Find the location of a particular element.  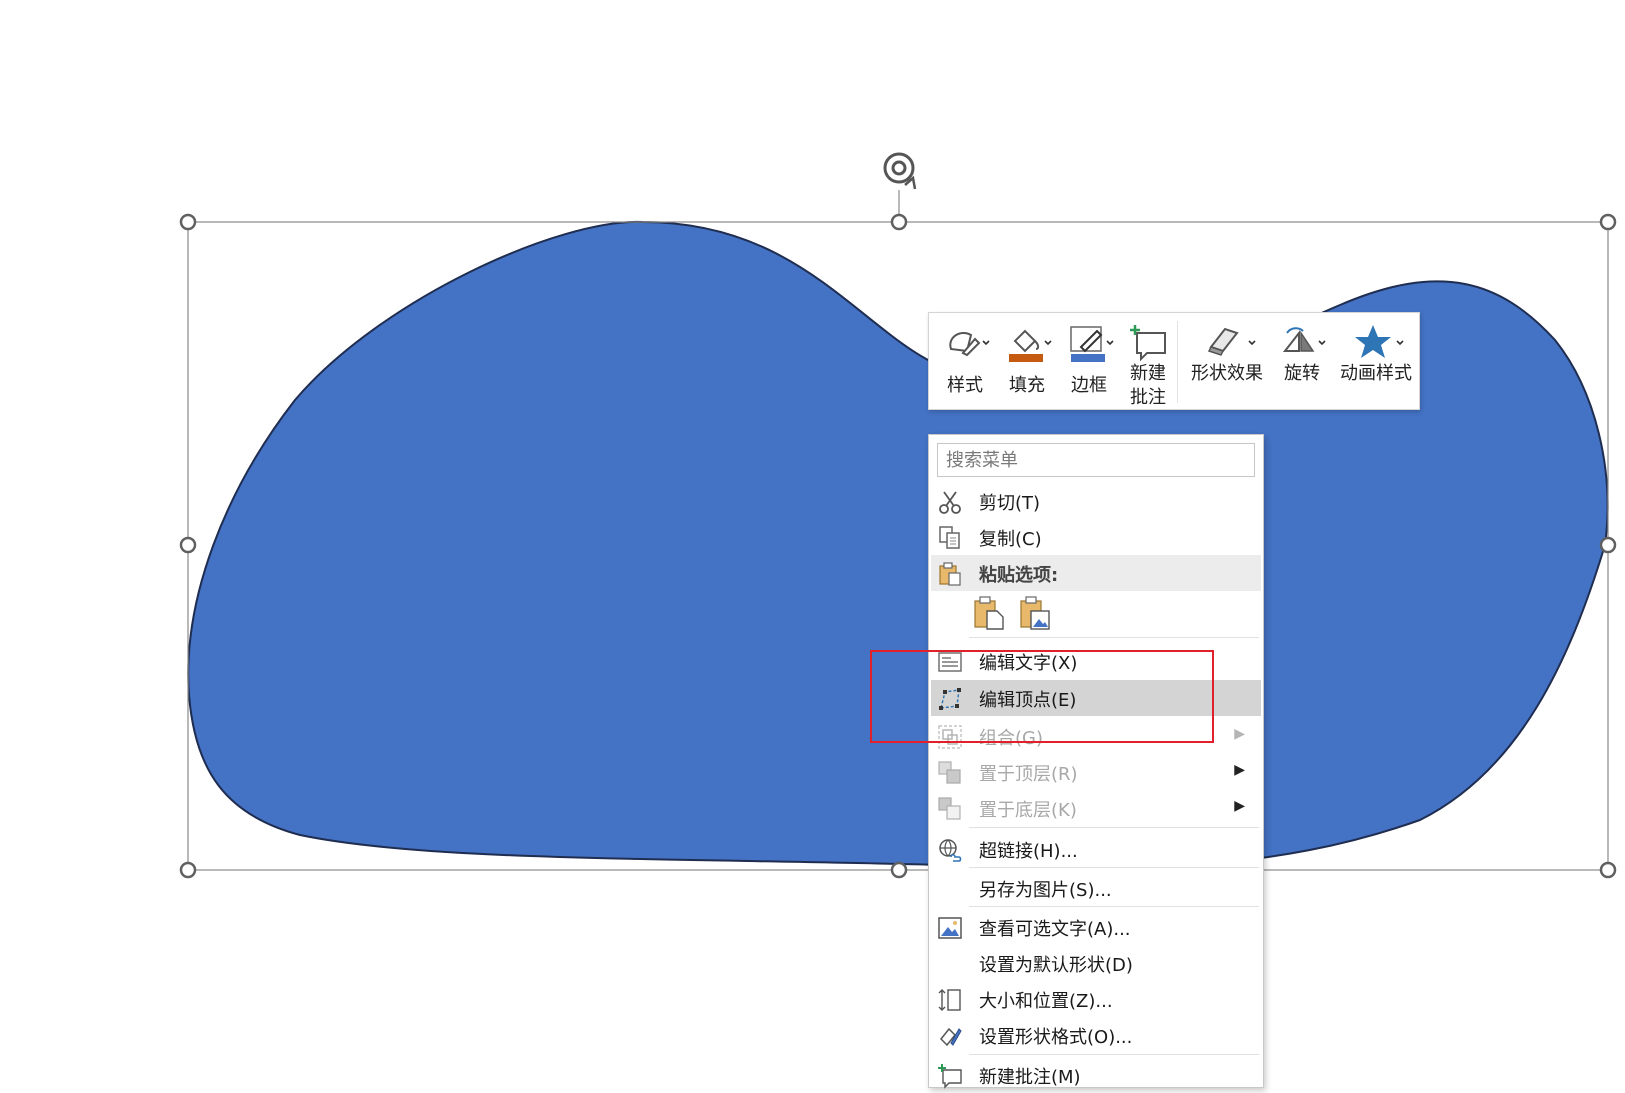

new-comment-button: 新建 批注 is located at coordinates (1148, 362).